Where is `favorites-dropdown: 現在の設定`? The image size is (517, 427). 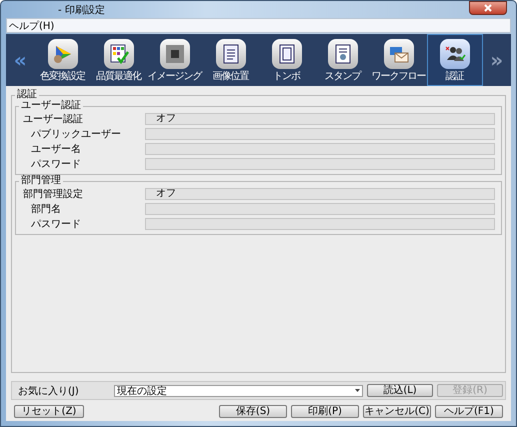
favorites-dropdown: 現在の設定 is located at coordinates (238, 390).